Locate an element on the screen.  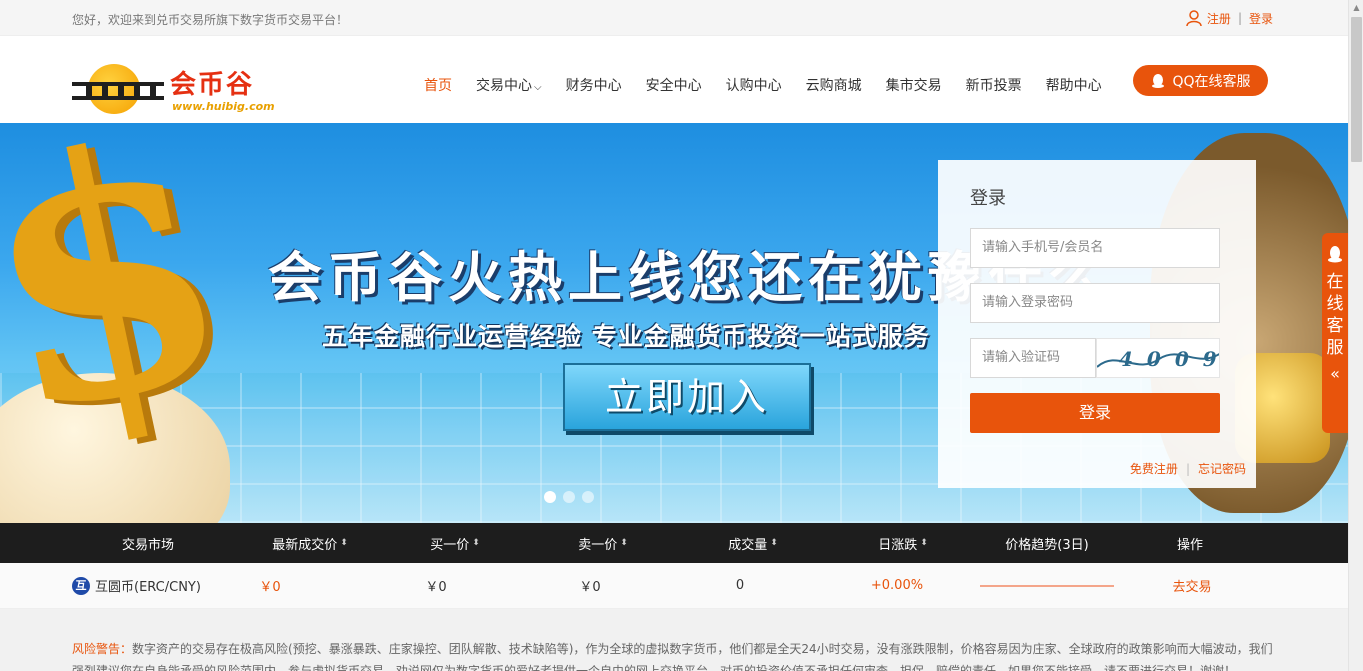
market-name: 互圆币(ERC/CNY) is located at coordinates (148, 587).